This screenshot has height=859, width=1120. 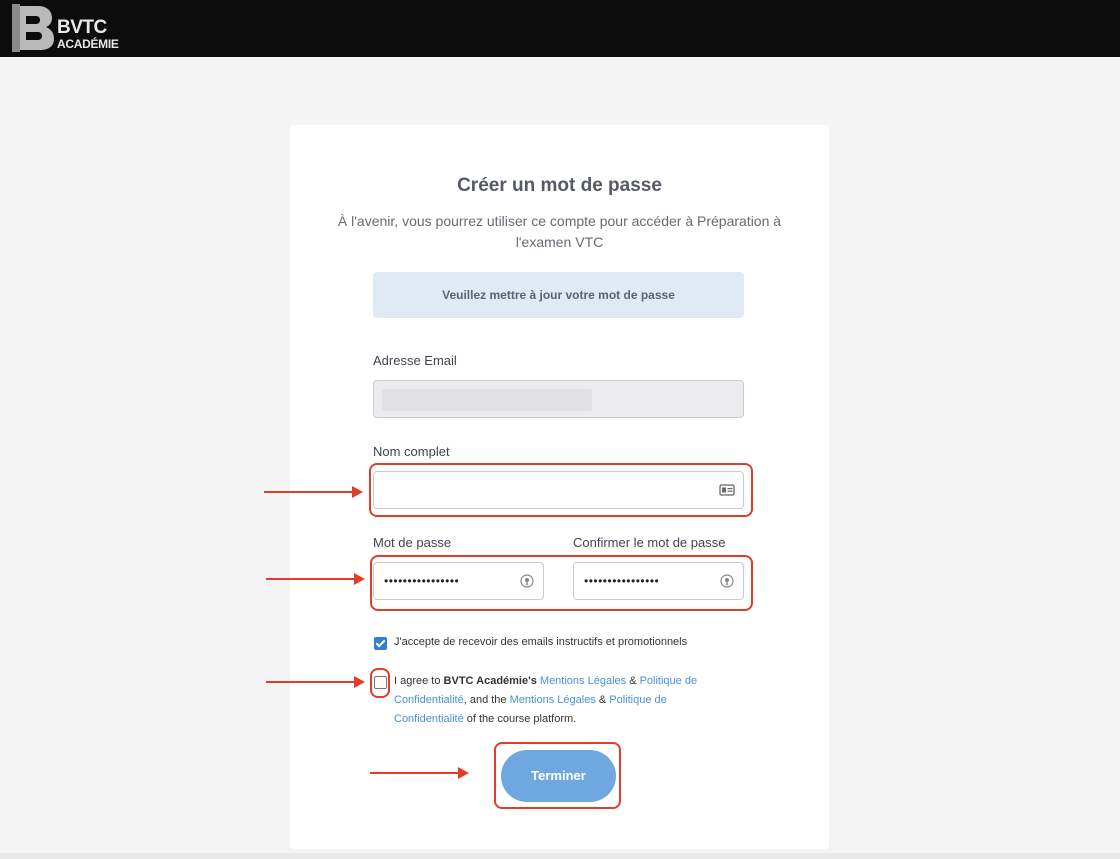 What do you see at coordinates (553, 700) in the screenshot?
I see `course-mentions-legales-link: Mentions Légales` at bounding box center [553, 700].